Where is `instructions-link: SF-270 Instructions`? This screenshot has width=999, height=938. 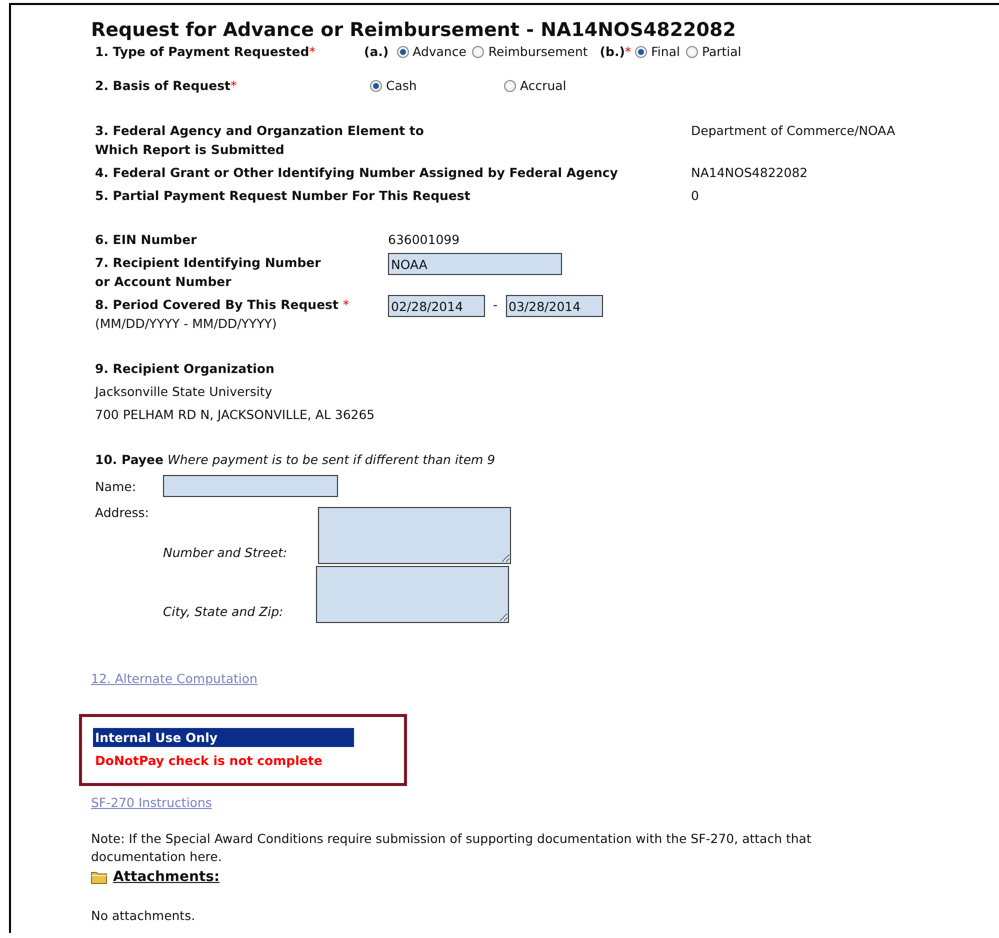 instructions-link: SF-270 Instructions is located at coordinates (151, 802).